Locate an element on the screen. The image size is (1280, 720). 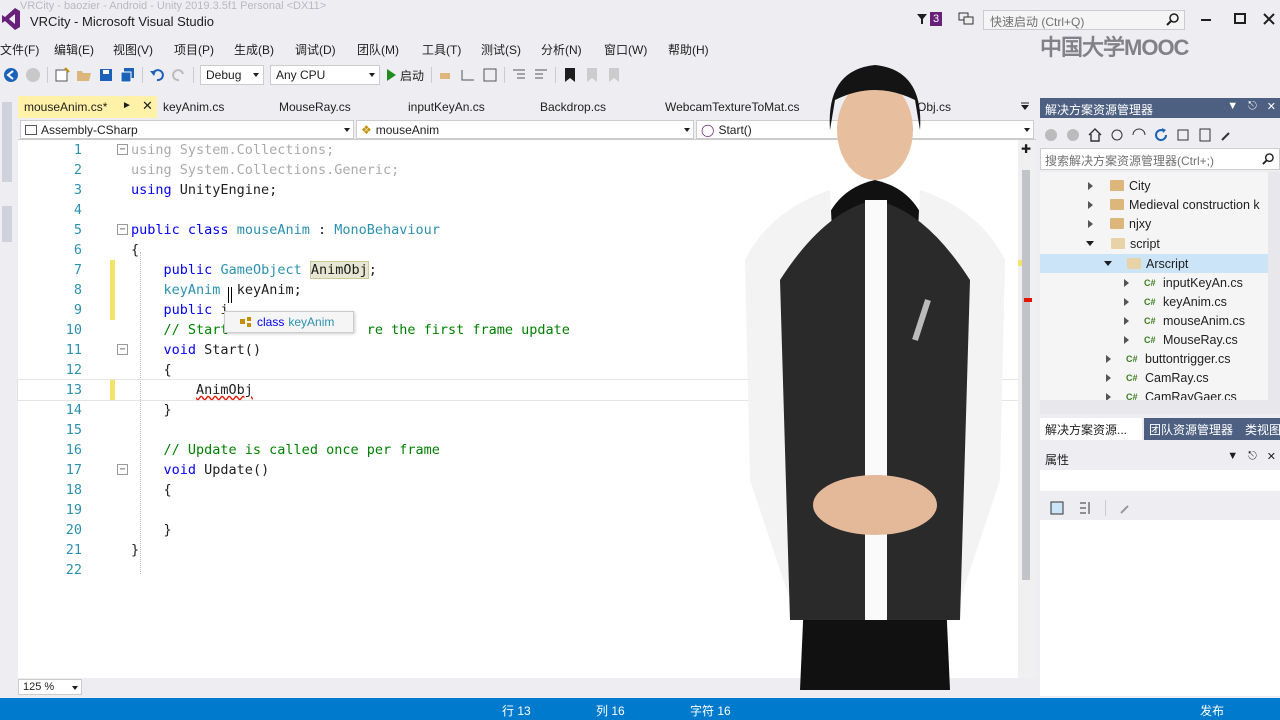
undo-icon is located at coordinates (157, 75).